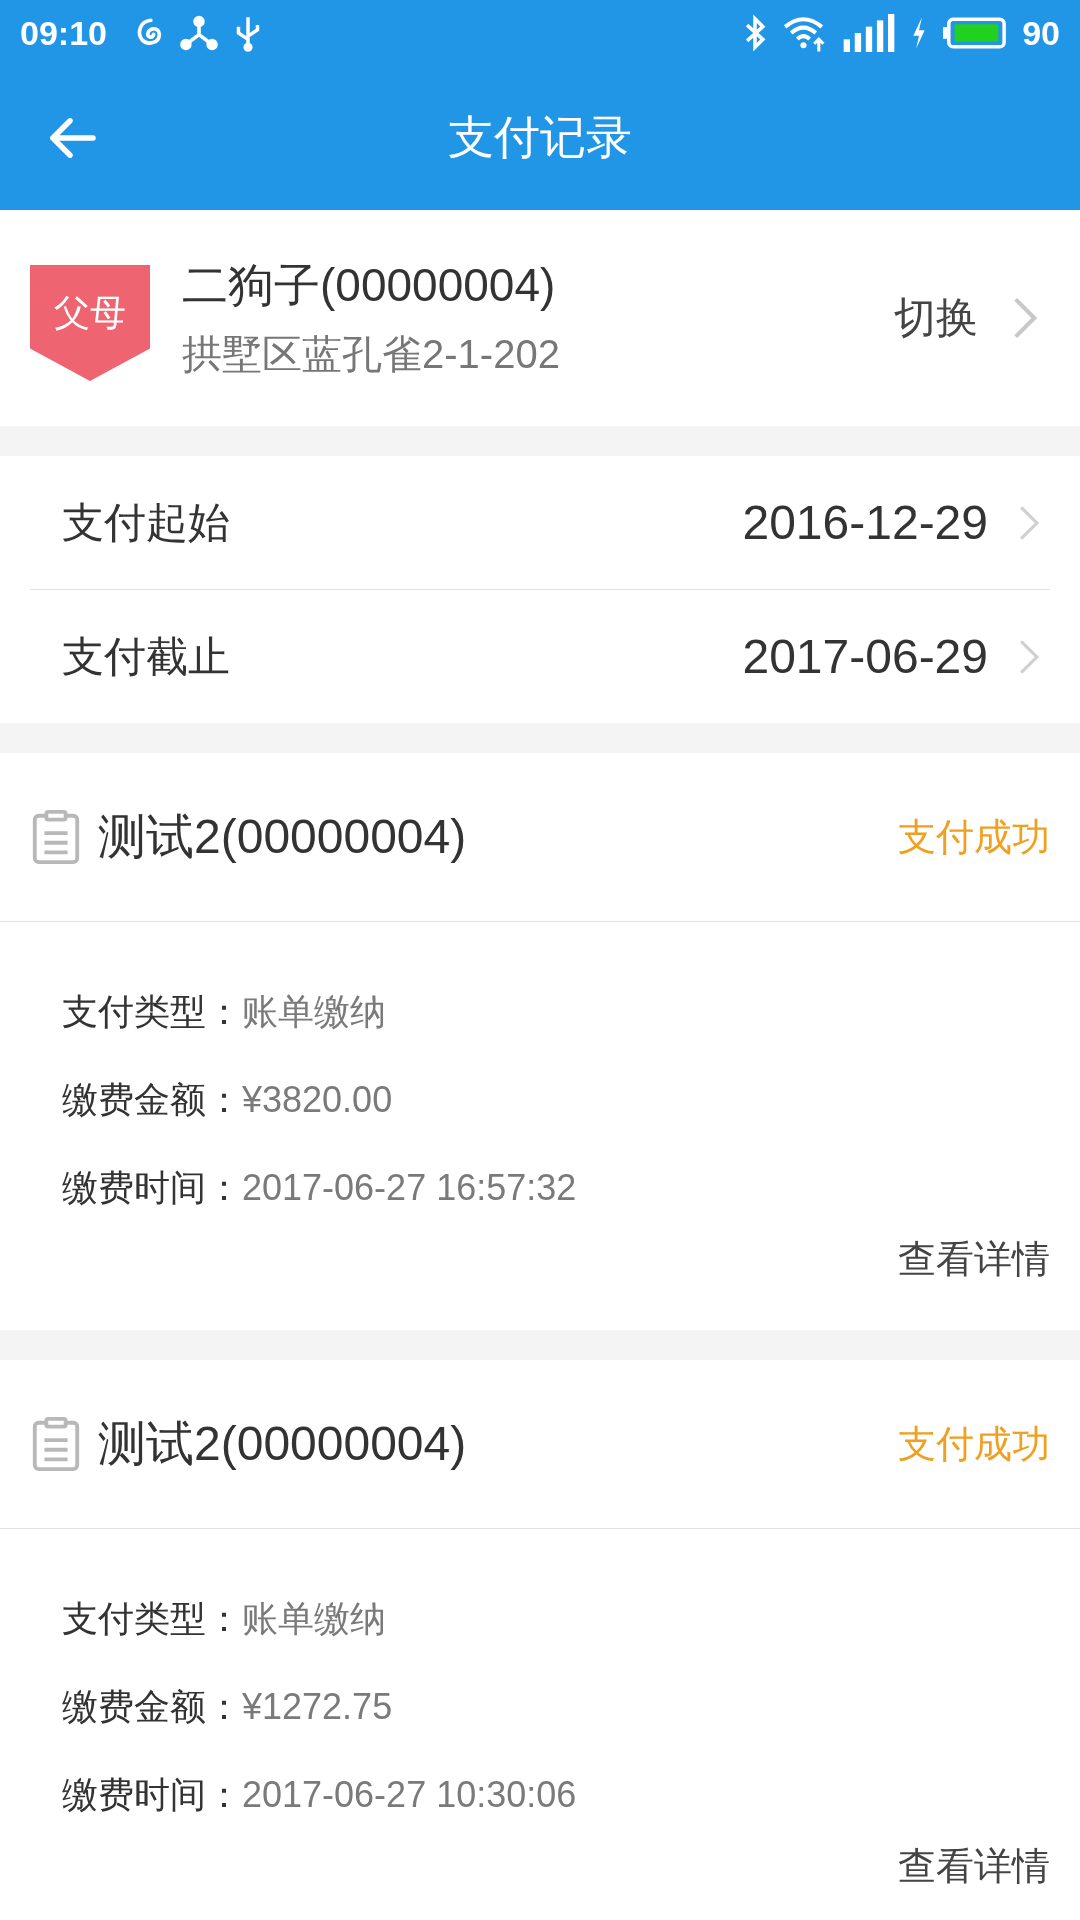 This screenshot has height=1920, width=1080. Describe the element at coordinates (63, 33) in the screenshot. I see `status-time: 09:10` at that location.